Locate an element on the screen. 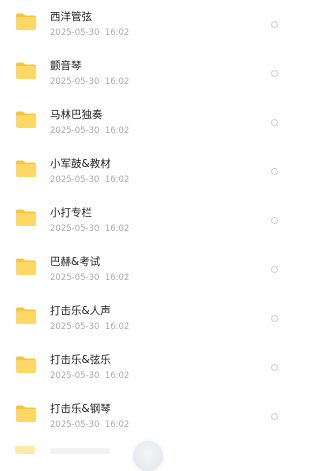 This screenshot has height=471, width=320. list-item: 打击乐&人声 2025-05-30 16:02 is located at coordinates (143, 329).